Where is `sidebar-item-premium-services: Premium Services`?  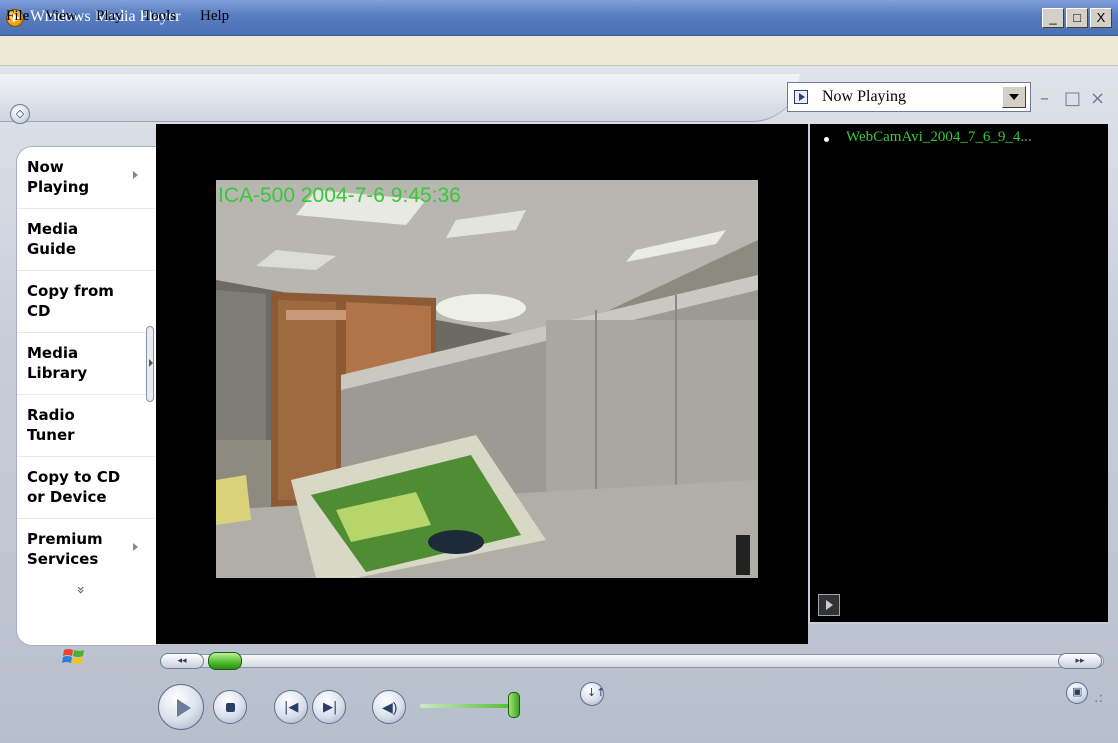
sidebar-item-premium-services: Premium Services is located at coordinates (86, 550).